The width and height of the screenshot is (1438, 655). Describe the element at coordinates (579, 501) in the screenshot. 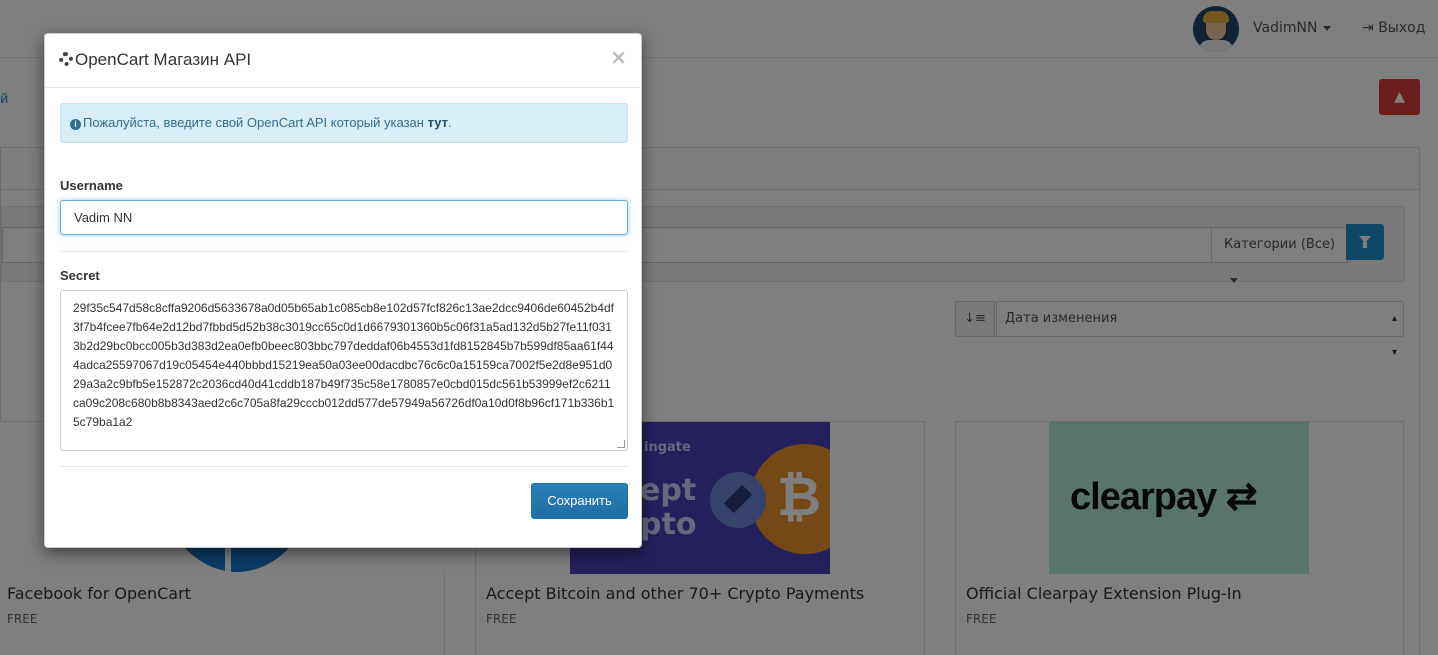

I see `save-button: Сохранить` at that location.